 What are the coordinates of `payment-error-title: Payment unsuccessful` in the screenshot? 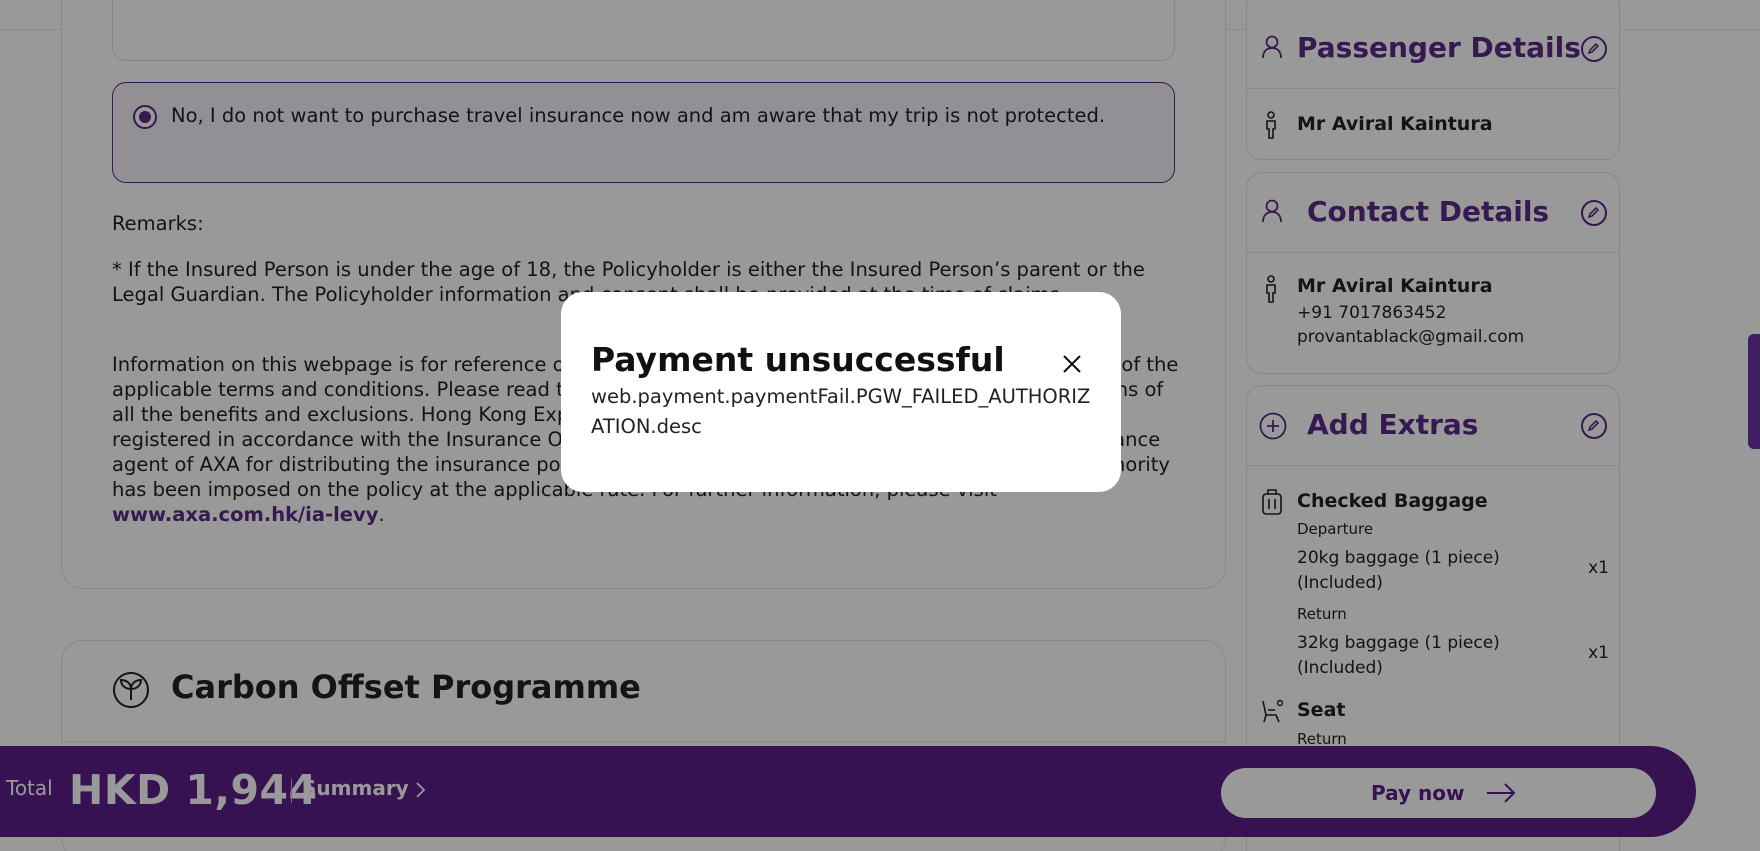 It's located at (798, 359).